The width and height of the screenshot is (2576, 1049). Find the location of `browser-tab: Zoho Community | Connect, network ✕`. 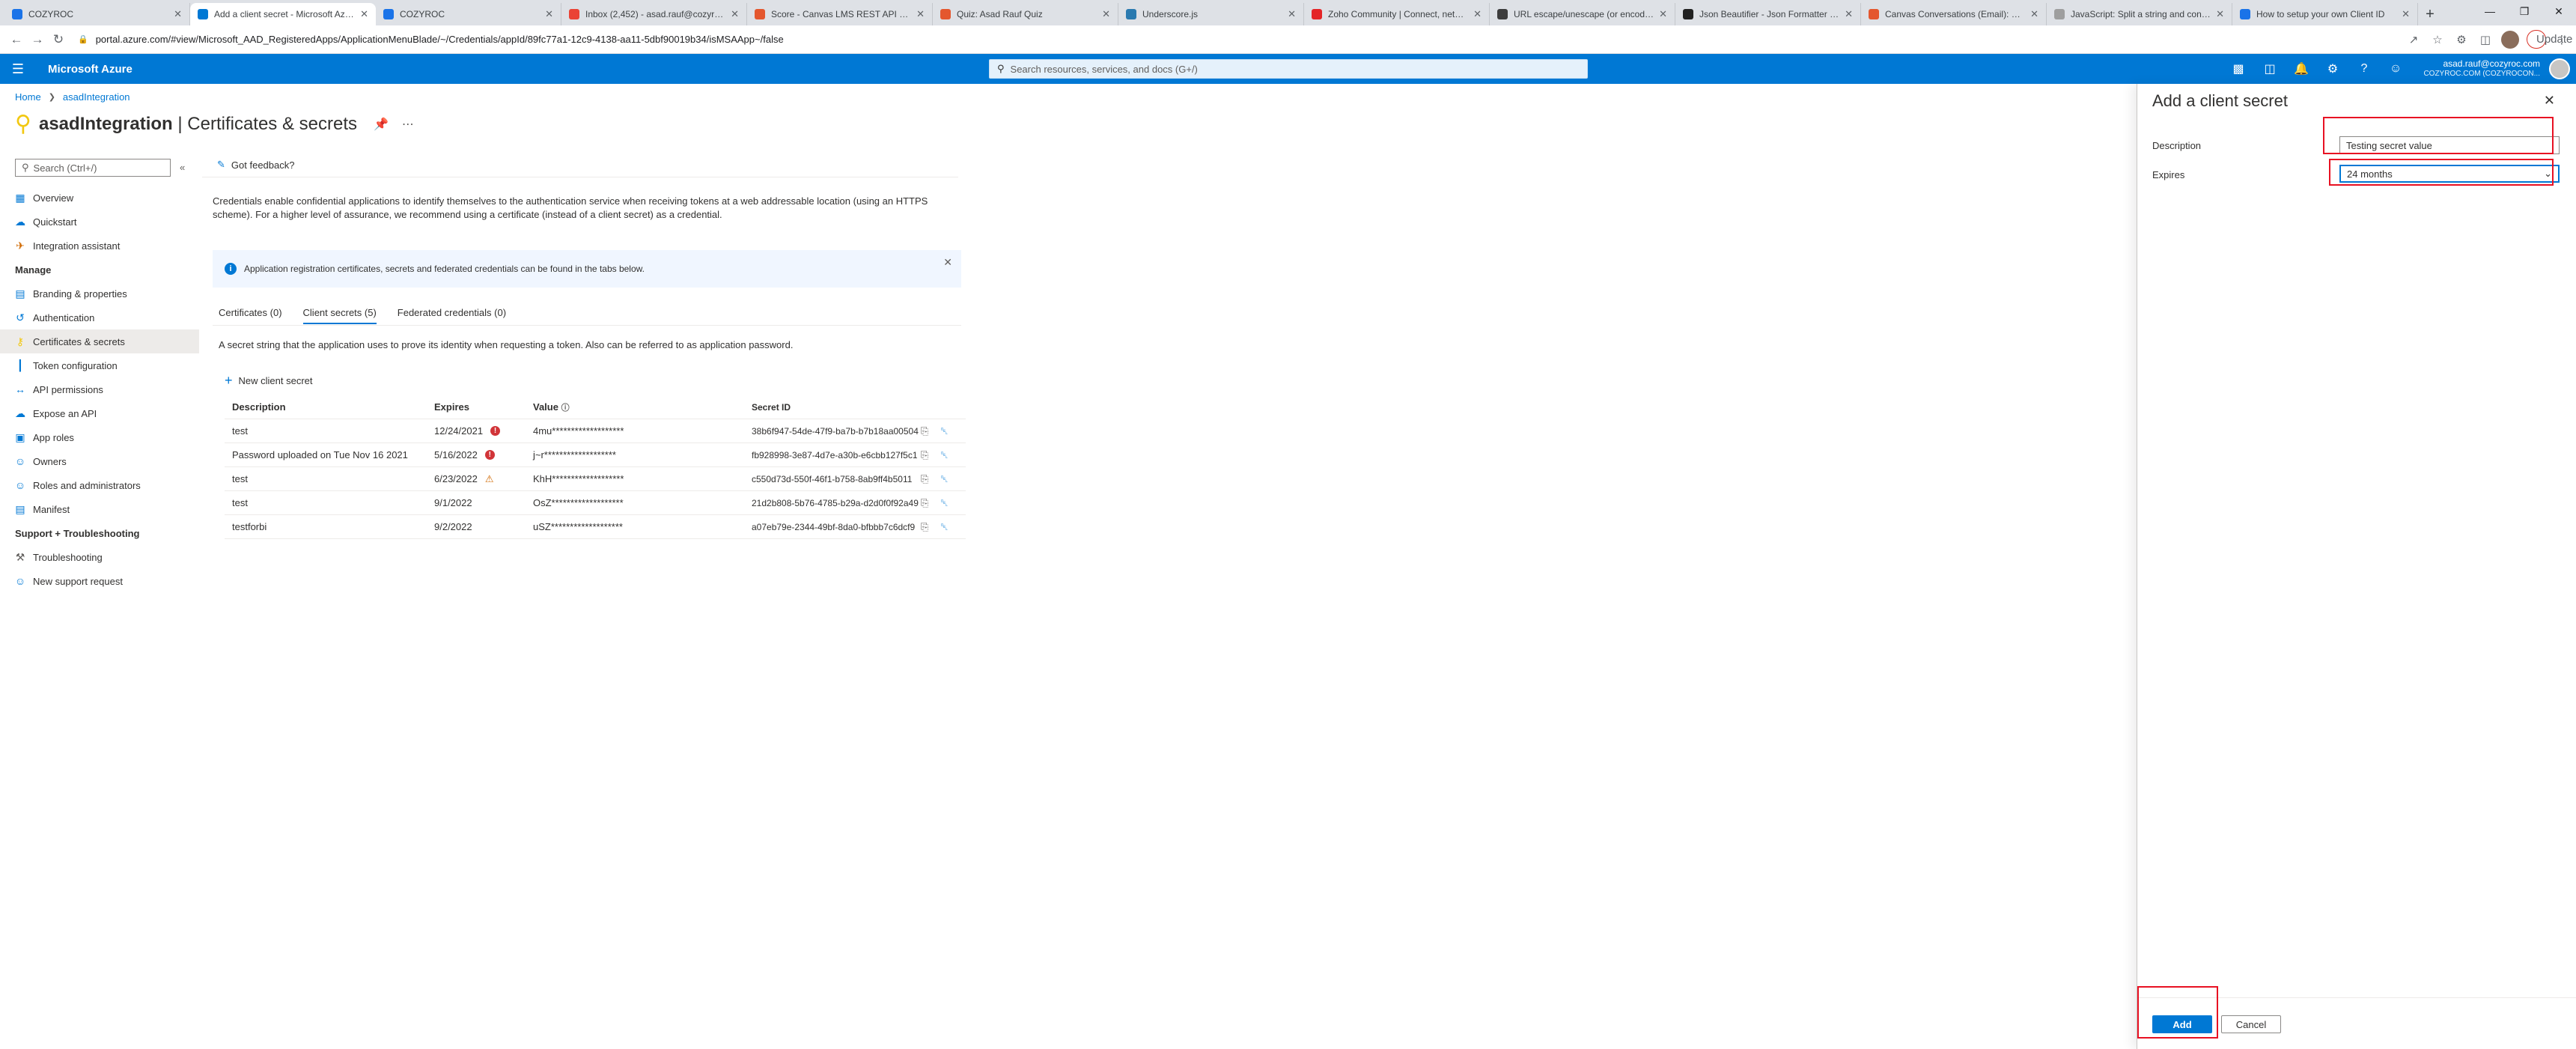

browser-tab: Zoho Community | Connect, network ✕ is located at coordinates (1397, 14).